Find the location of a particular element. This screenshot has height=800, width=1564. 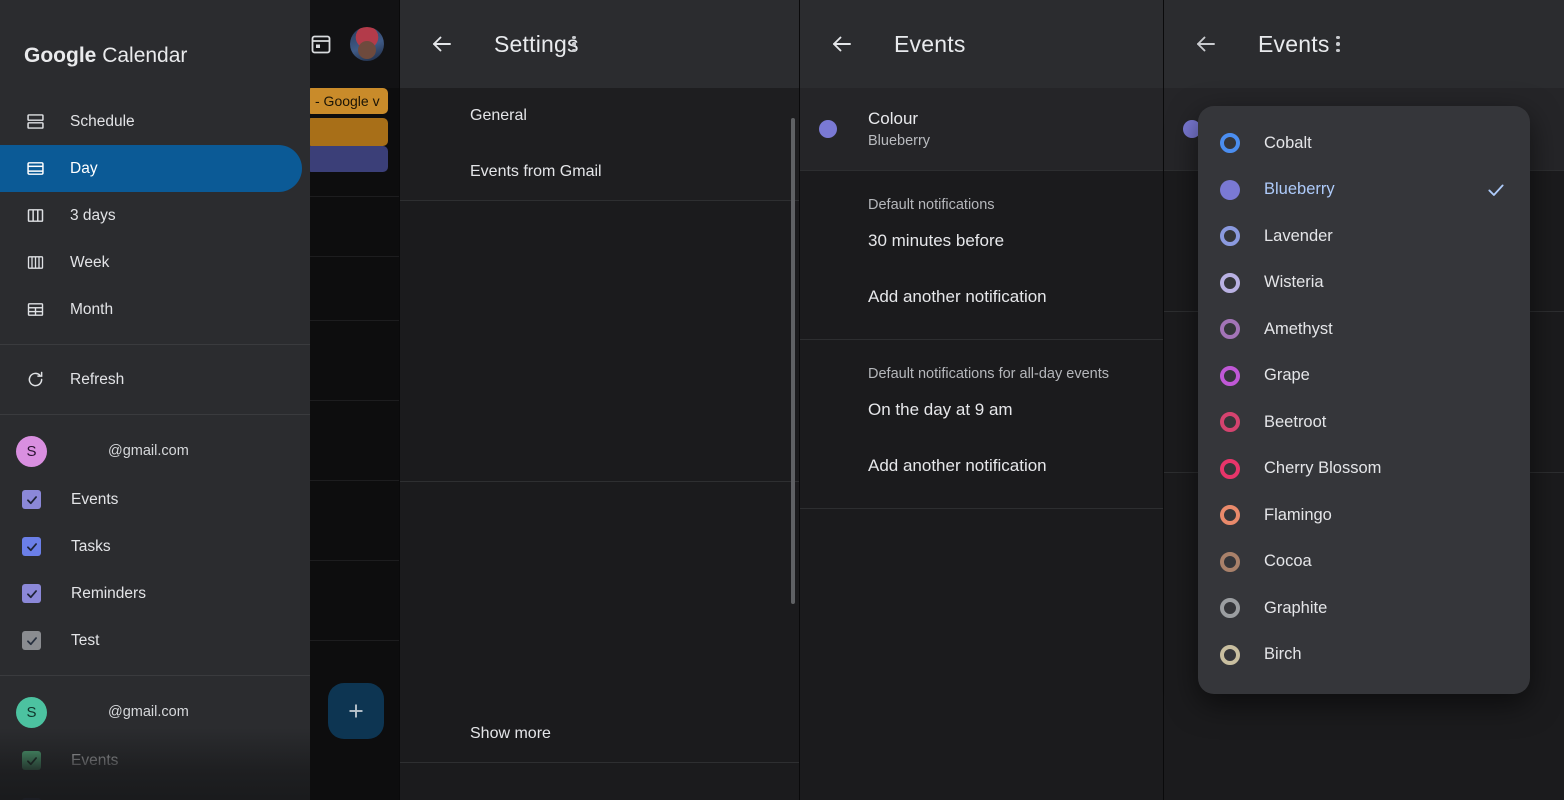

colour-option-grape: Grape is located at coordinates (1364, 376).